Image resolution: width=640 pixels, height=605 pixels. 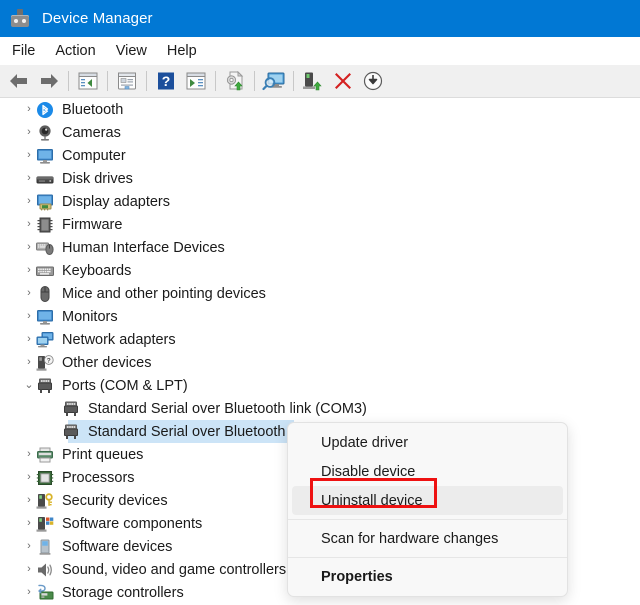 I want to click on chevron-down-icon: ⌄, so click(x=29, y=385).